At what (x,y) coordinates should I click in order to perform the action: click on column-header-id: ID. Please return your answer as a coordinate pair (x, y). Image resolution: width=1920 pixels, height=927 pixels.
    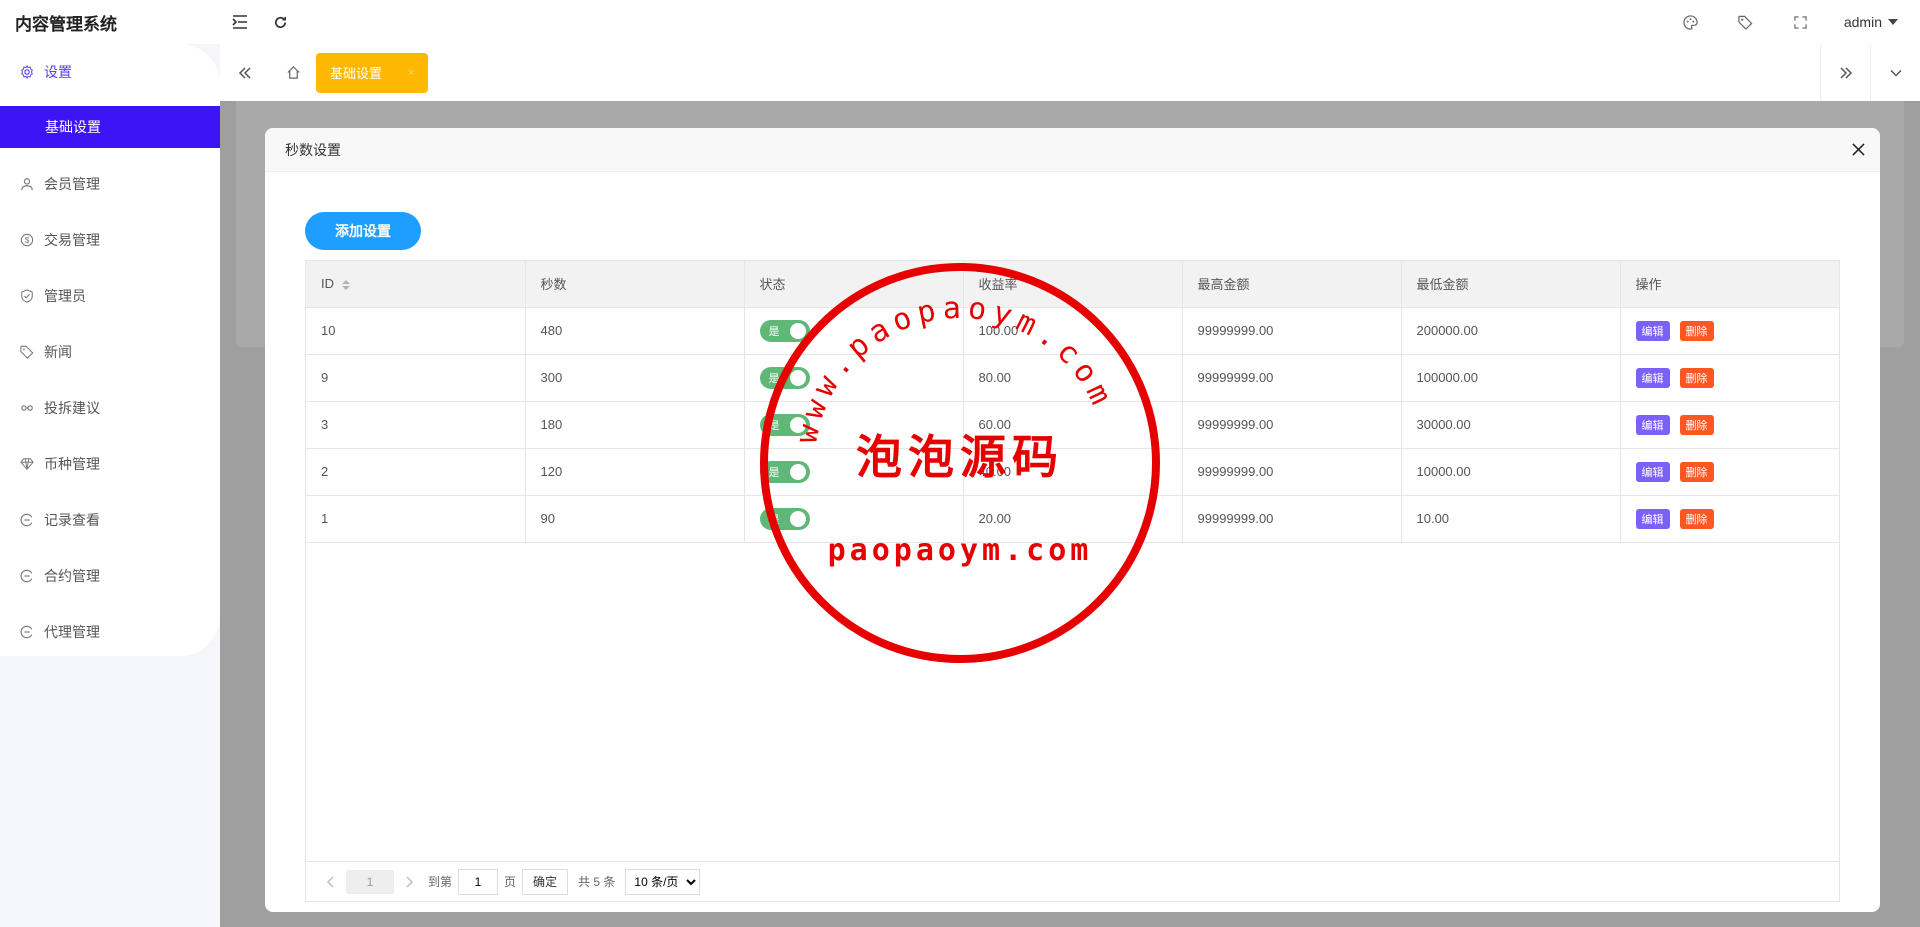
    Looking at the image, I should click on (416, 284).